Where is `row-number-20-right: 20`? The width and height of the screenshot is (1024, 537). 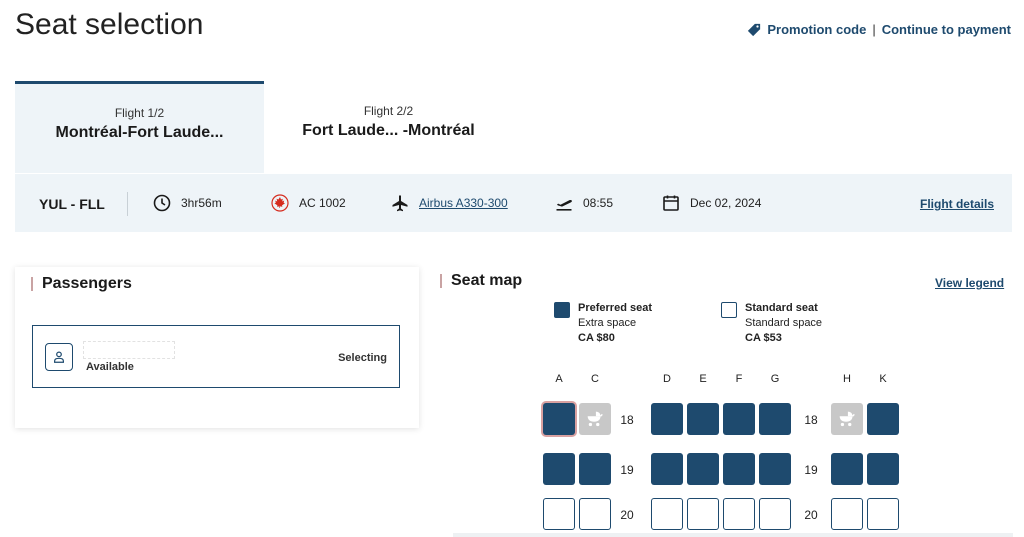
row-number-20-right: 20 is located at coordinates (811, 515).